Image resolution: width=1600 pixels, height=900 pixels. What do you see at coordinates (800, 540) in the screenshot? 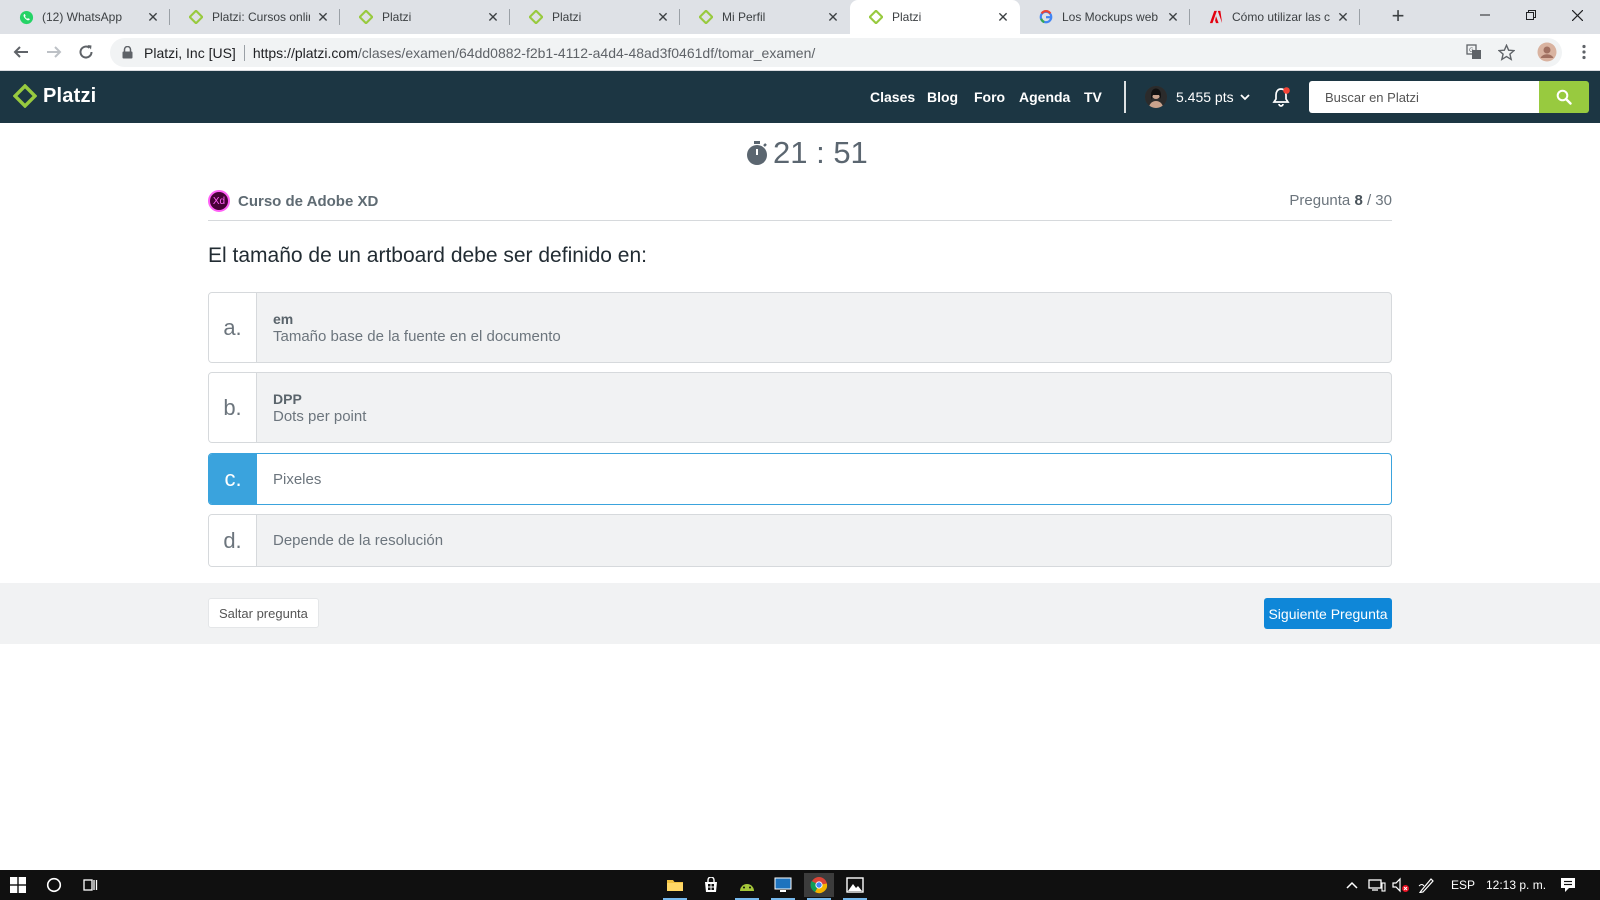
I see `answer-option-d: d. Depende de la resolución` at bounding box center [800, 540].